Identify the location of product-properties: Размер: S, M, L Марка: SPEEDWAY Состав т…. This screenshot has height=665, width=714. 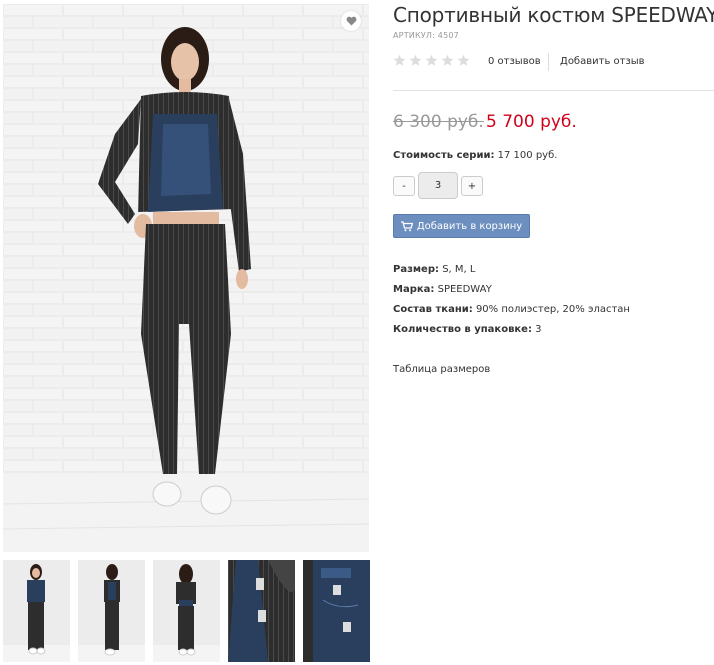
(511, 300).